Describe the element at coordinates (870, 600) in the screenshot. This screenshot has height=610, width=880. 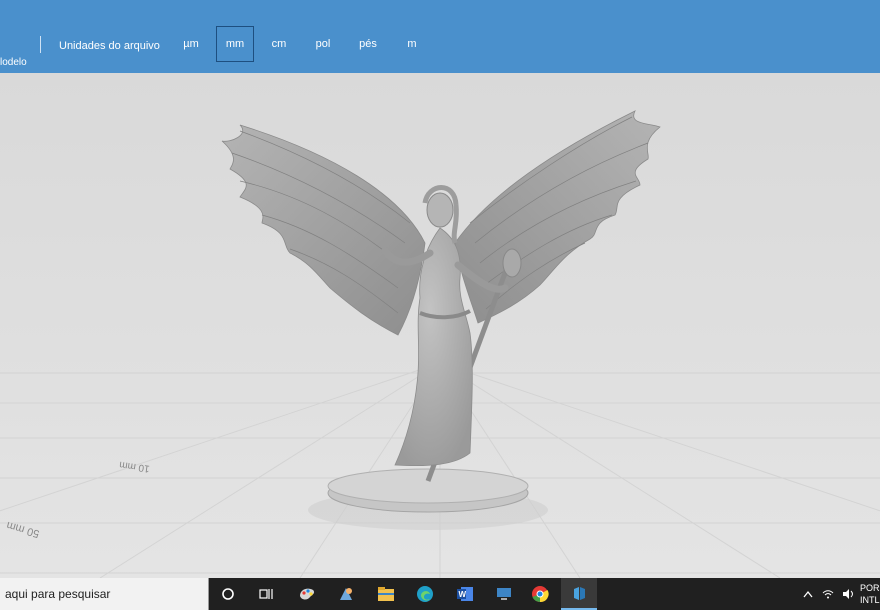
I see `lang-line2: INTL` at that location.